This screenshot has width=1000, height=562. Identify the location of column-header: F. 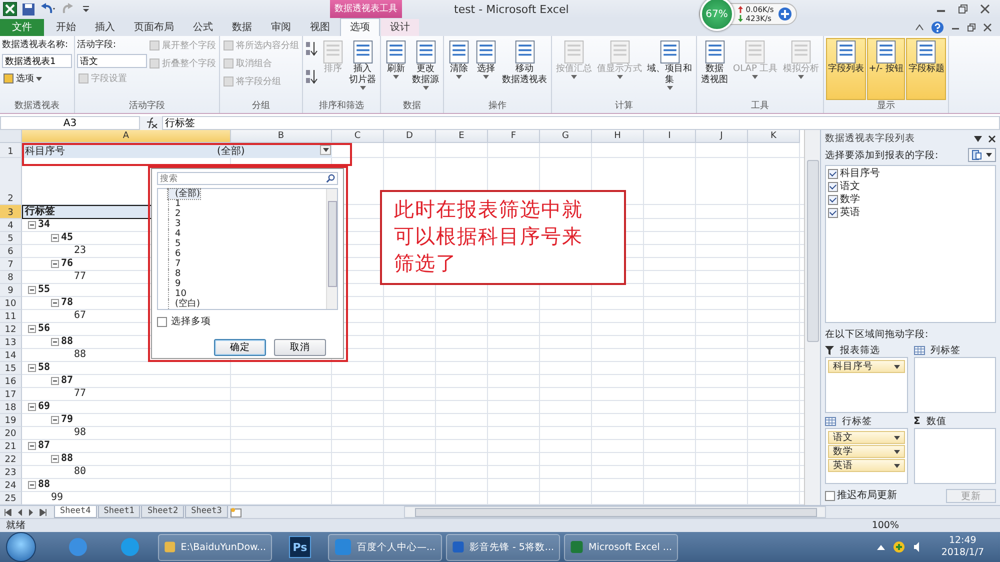
(514, 136).